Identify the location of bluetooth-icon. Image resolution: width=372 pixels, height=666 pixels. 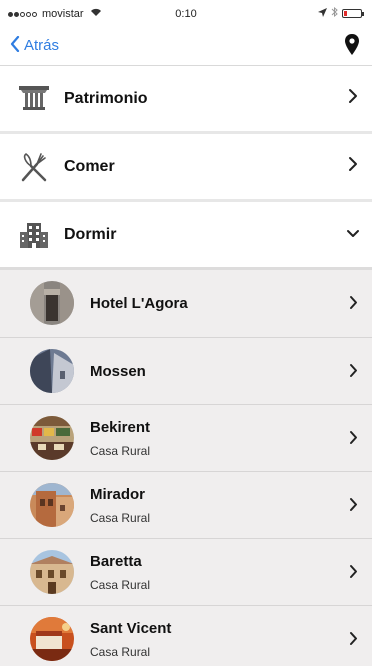
(334, 13).